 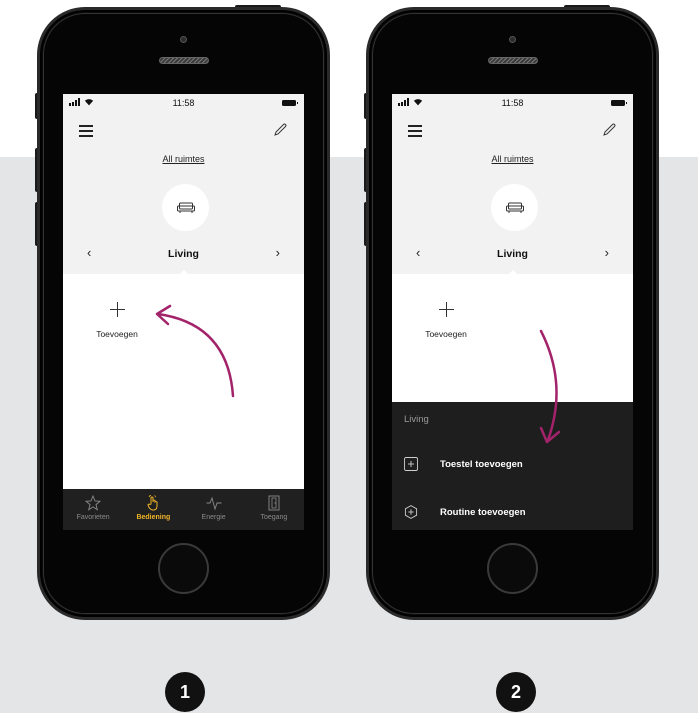 I want to click on sheet-title: Living, so click(x=416, y=419).